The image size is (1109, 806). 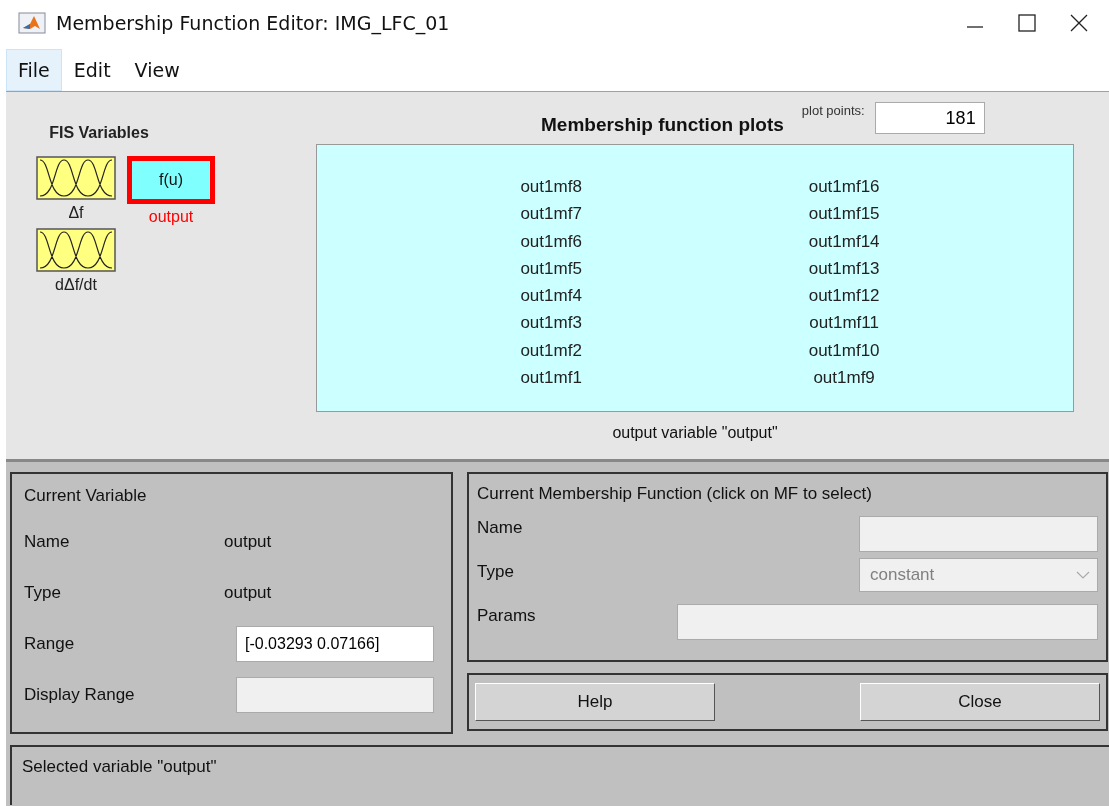 What do you see at coordinates (157, 70) in the screenshot?
I see `menu-item: View` at bounding box center [157, 70].